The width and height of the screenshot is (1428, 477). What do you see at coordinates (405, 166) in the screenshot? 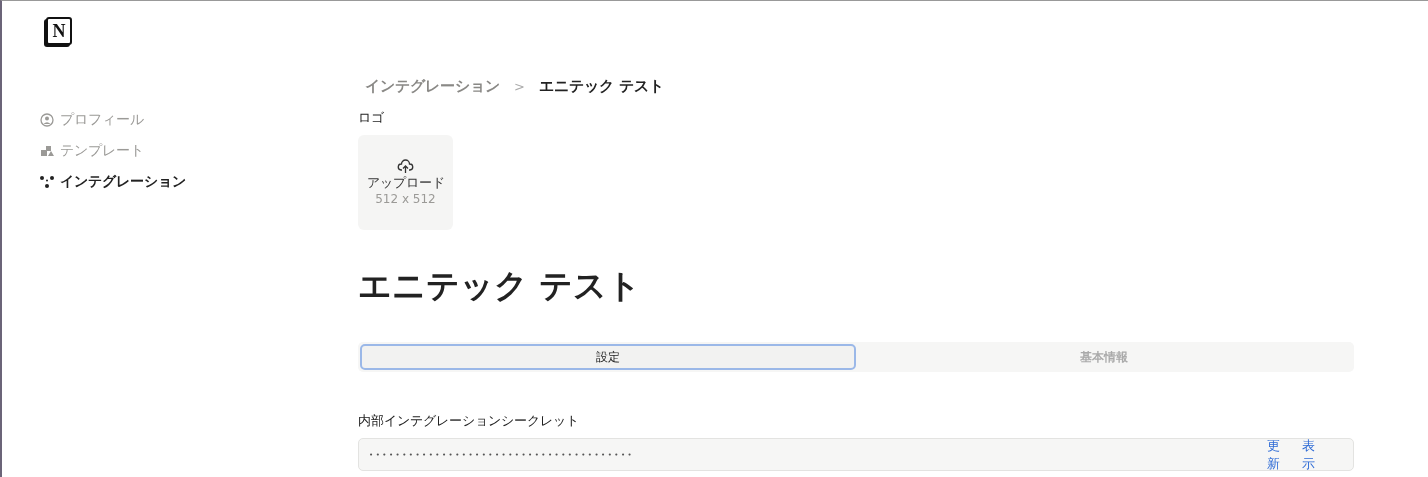
I see `cloud-upload-icon` at bounding box center [405, 166].